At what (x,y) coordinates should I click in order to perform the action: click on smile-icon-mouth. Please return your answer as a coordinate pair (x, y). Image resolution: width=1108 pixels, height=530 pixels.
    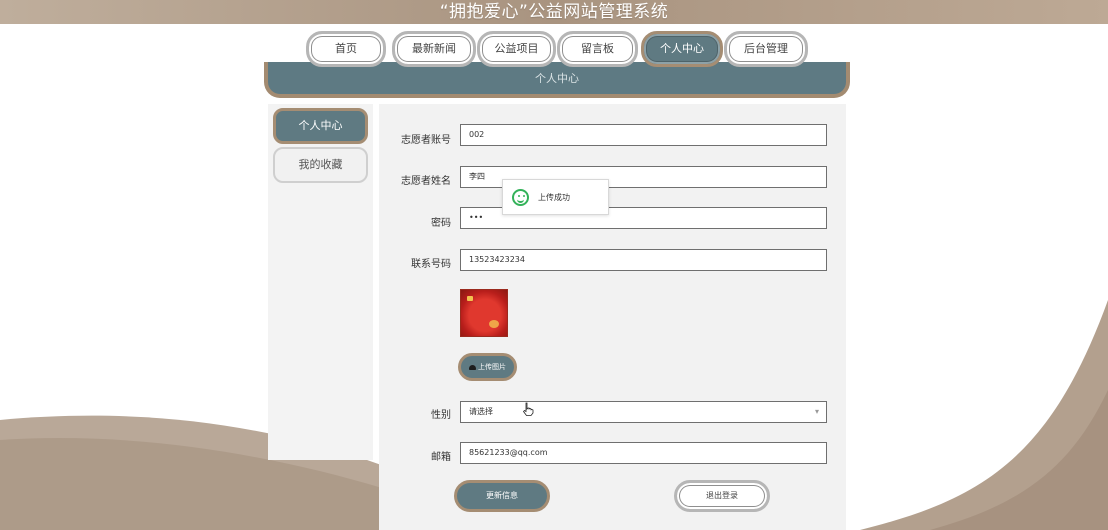
    Looking at the image, I should click on (520, 200).